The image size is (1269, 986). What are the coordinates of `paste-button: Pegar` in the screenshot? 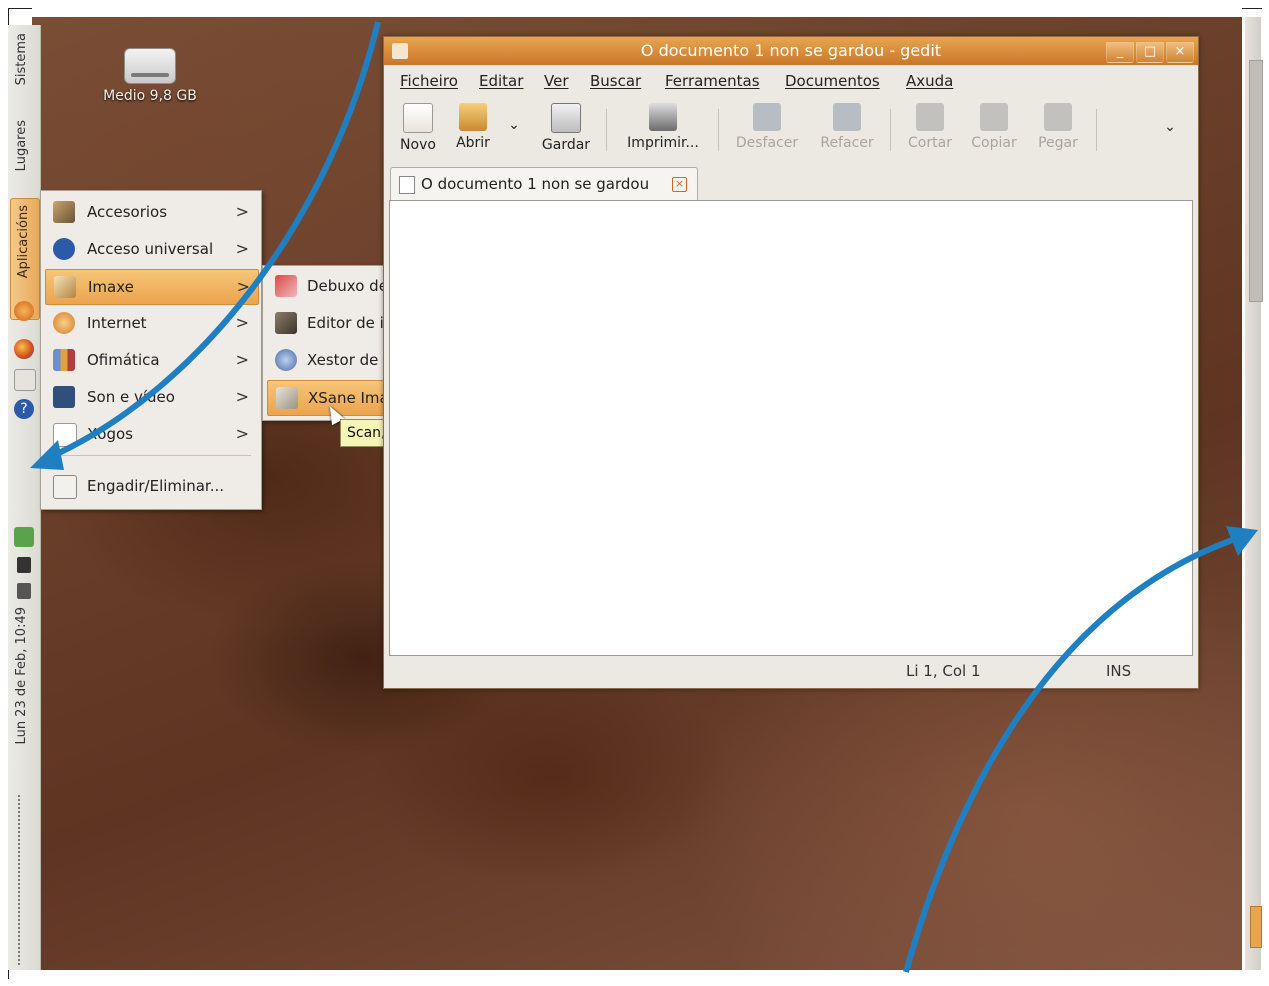 It's located at (1058, 127).